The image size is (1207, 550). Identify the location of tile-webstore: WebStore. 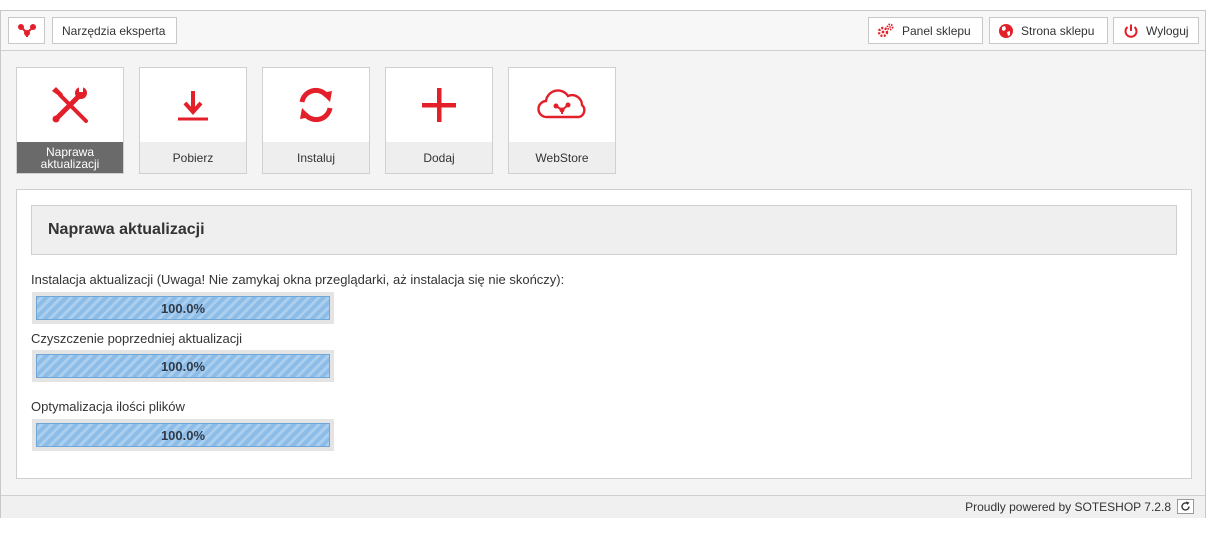
(562, 120).